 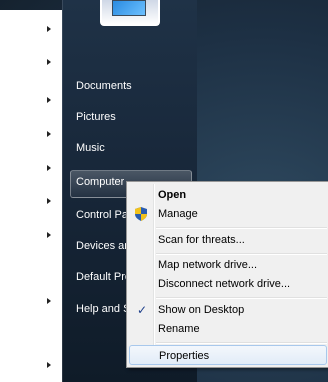 What do you see at coordinates (228, 214) in the screenshot?
I see `menu-item-manage: Manage` at bounding box center [228, 214].